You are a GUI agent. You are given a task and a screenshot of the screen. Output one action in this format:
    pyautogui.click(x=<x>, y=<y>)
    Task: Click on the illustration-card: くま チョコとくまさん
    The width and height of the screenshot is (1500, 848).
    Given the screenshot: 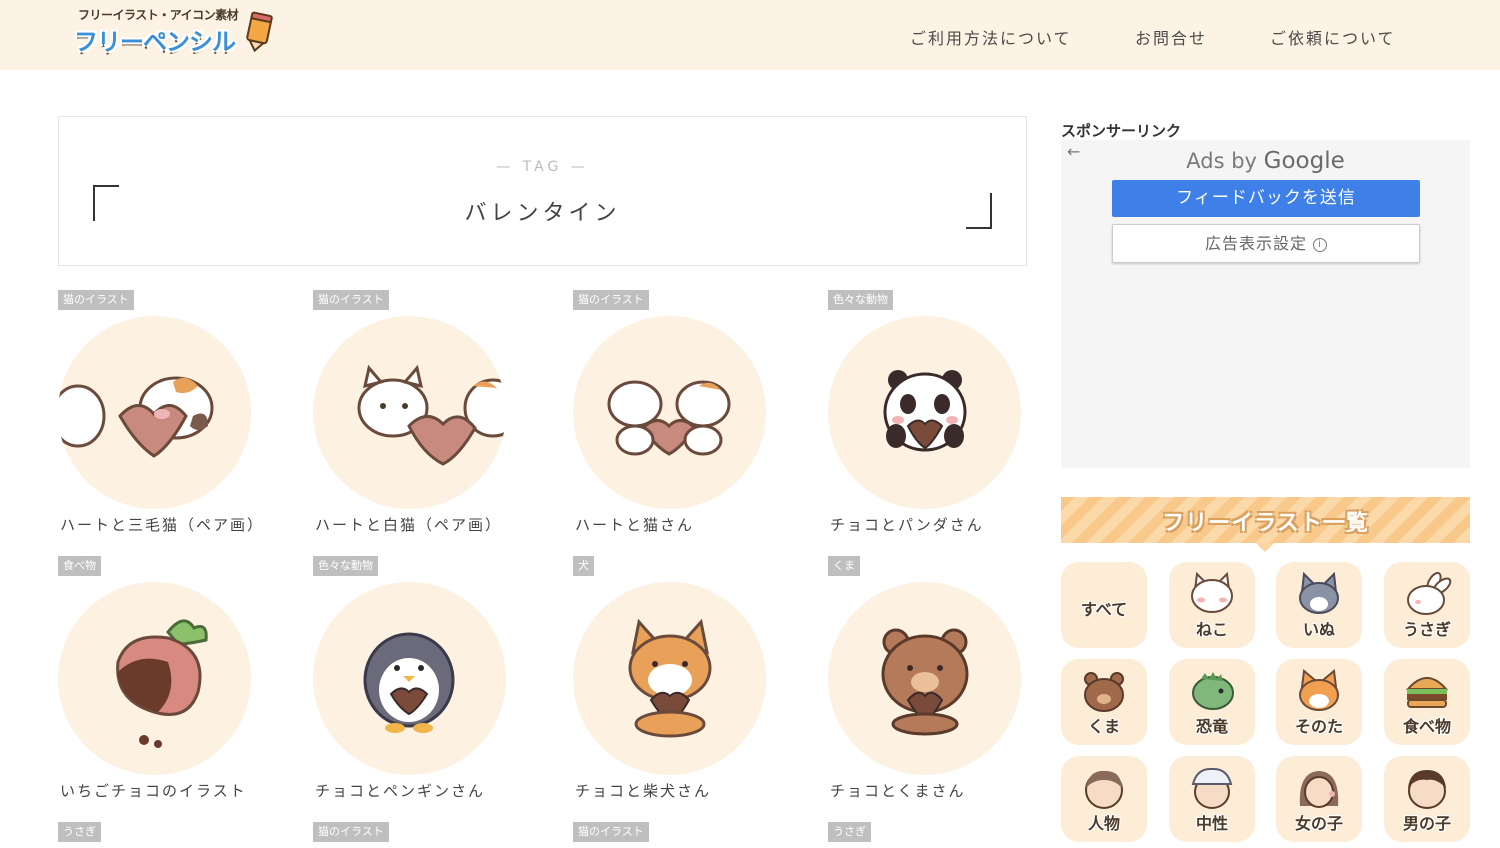 What is the action you would take?
    pyautogui.click(x=928, y=681)
    